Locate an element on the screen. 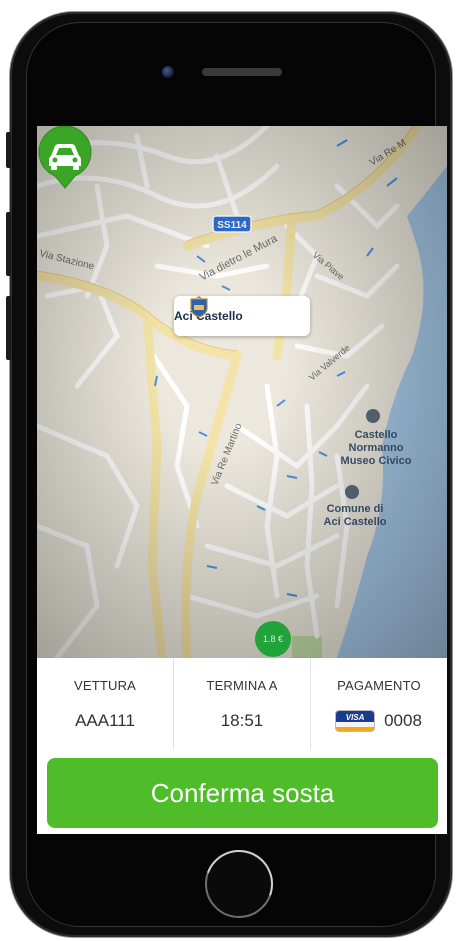  location-callout: Aci Castello is located at coordinates (242, 316).